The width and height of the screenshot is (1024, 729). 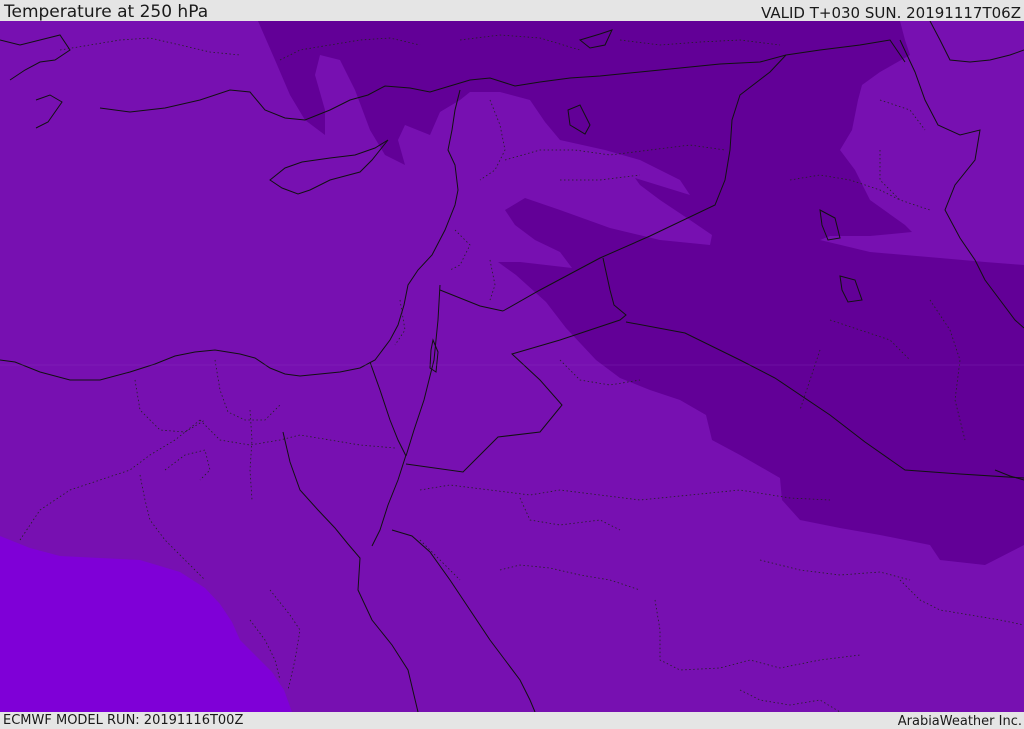 I want to click on valid-time: VALID T+030 SUN. 20191117T06Z, so click(x=891, y=13).